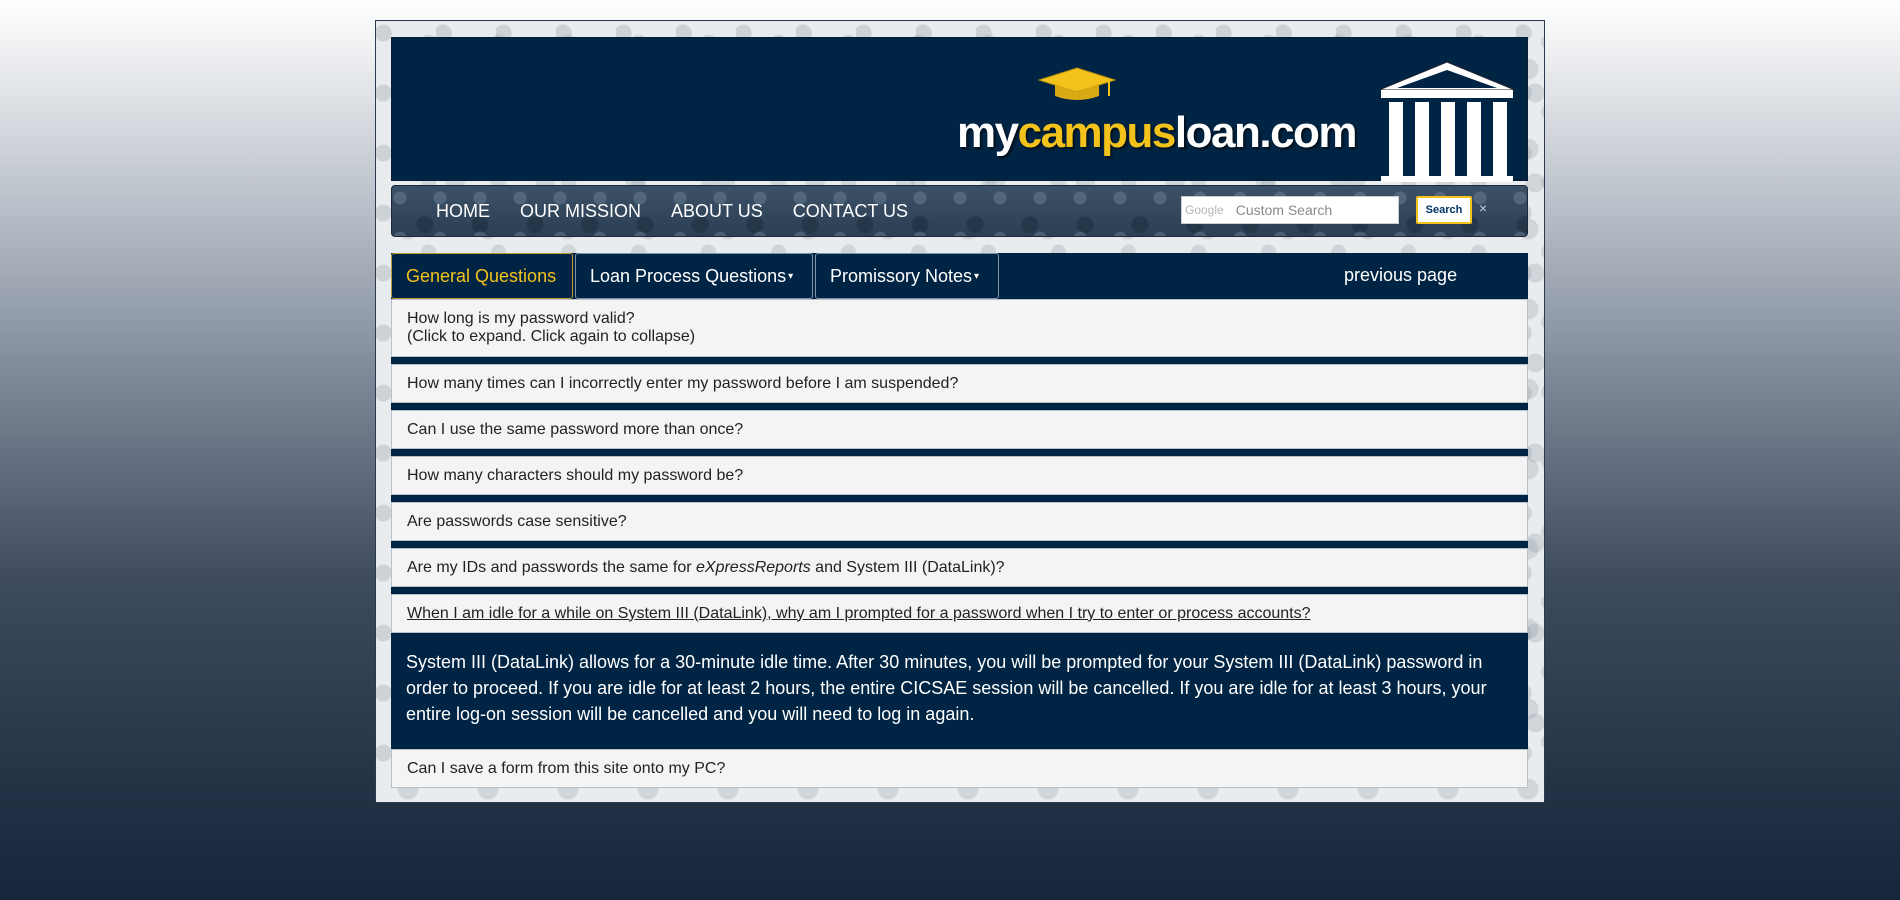  What do you see at coordinates (1266, 132) in the screenshot?
I see `logo-suffix: loan.com` at bounding box center [1266, 132].